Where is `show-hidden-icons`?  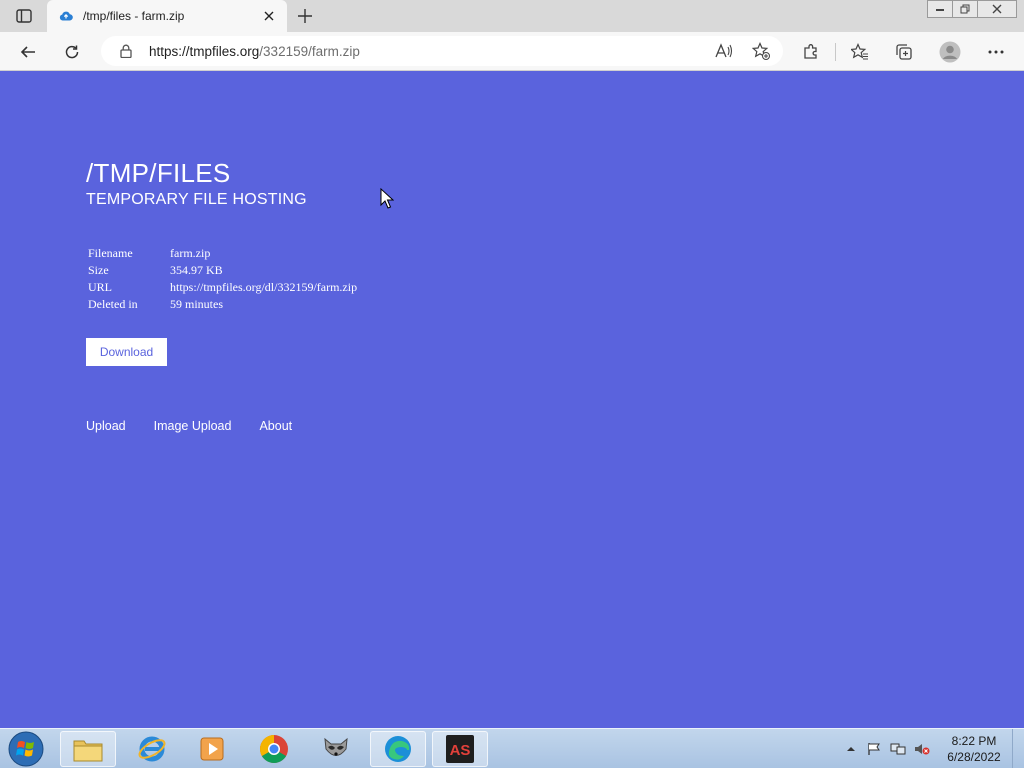 show-hidden-icons is located at coordinates (851, 749).